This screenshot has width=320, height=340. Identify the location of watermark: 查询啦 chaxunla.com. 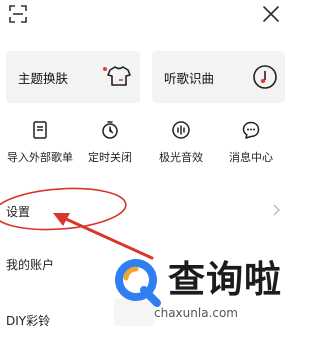
(197, 294).